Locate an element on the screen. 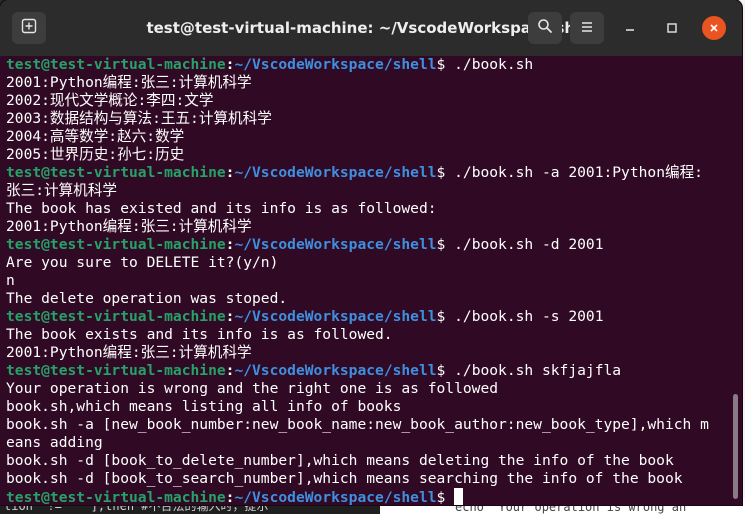 The width and height of the screenshot is (745, 514). maximize-icon is located at coordinates (672, 28).